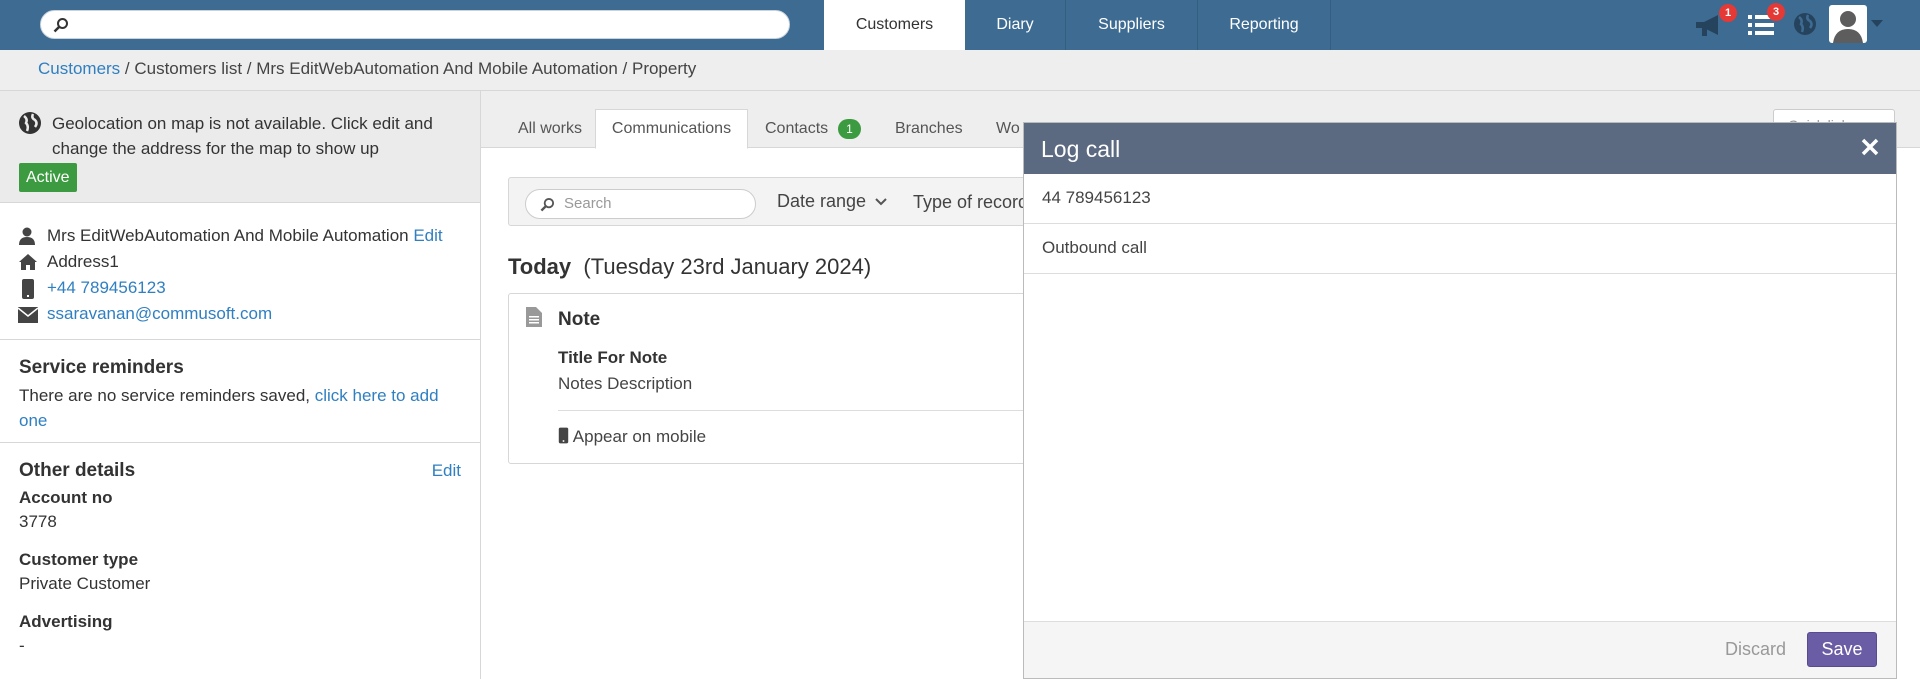 This screenshot has width=1920, height=679. Describe the element at coordinates (579, 319) in the screenshot. I see `note-title: Note` at that location.